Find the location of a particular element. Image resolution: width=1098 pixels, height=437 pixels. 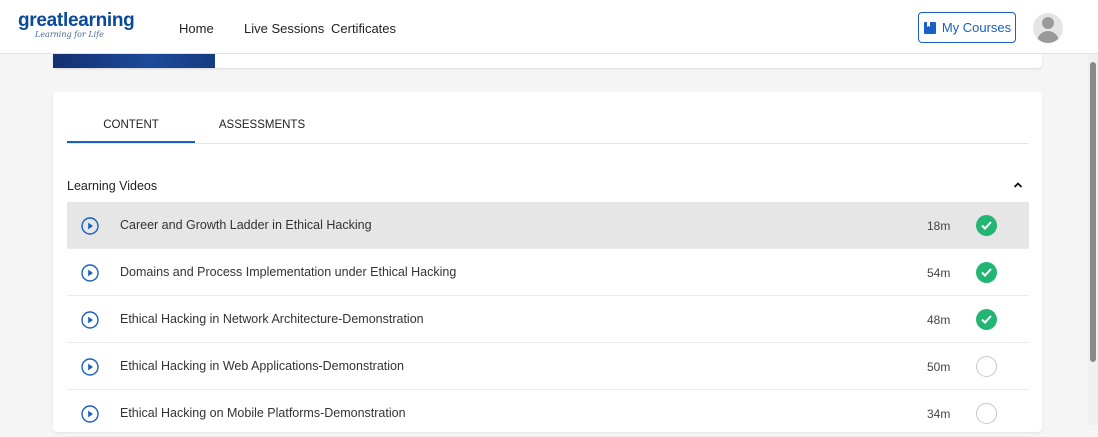

video-duration: 54m is located at coordinates (939, 273).